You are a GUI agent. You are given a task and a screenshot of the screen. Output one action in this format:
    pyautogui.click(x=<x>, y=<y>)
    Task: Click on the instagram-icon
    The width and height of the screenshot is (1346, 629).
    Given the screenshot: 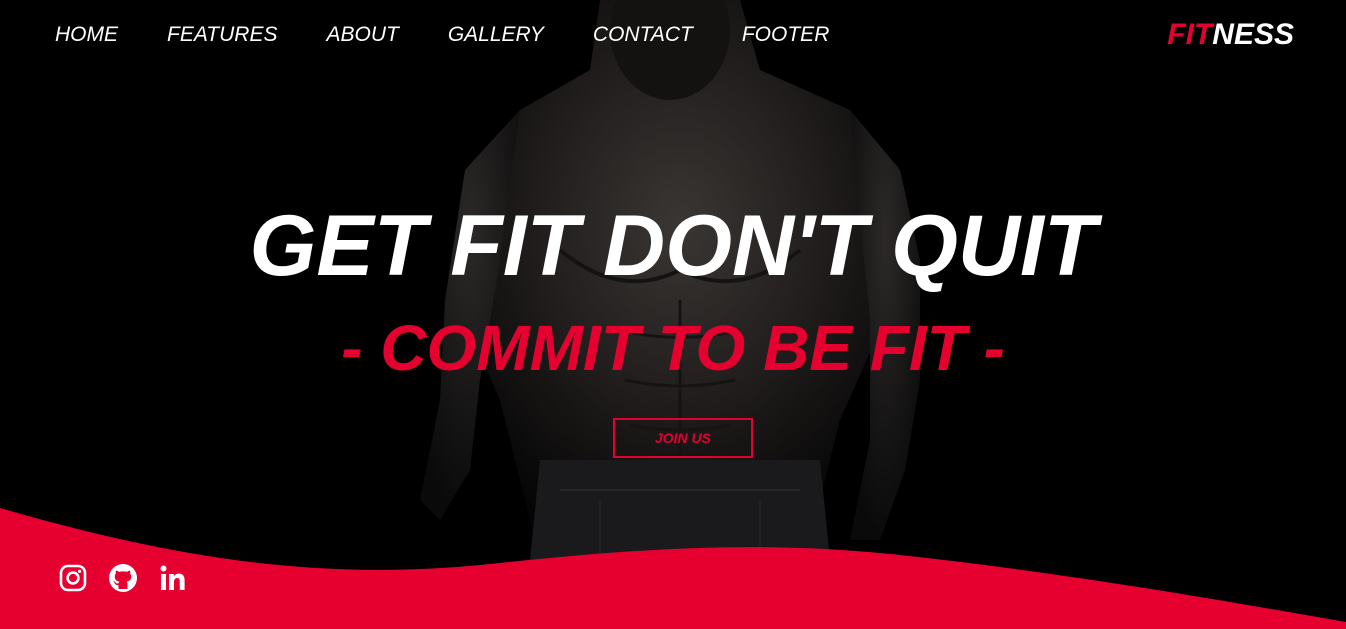 What is the action you would take?
    pyautogui.click(x=73, y=578)
    